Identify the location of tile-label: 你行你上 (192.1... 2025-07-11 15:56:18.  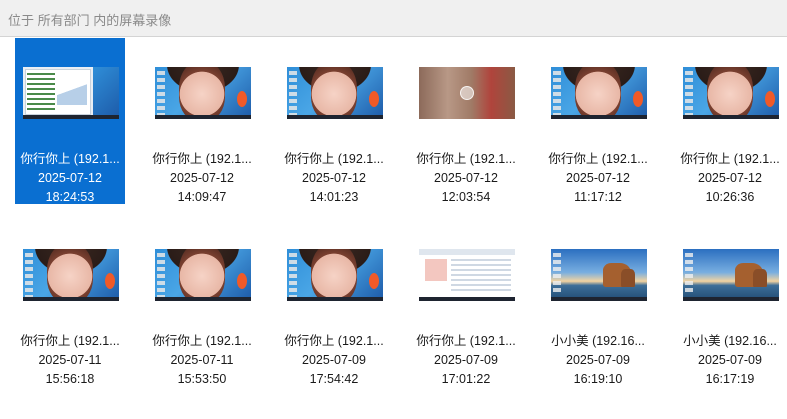
(70, 360).